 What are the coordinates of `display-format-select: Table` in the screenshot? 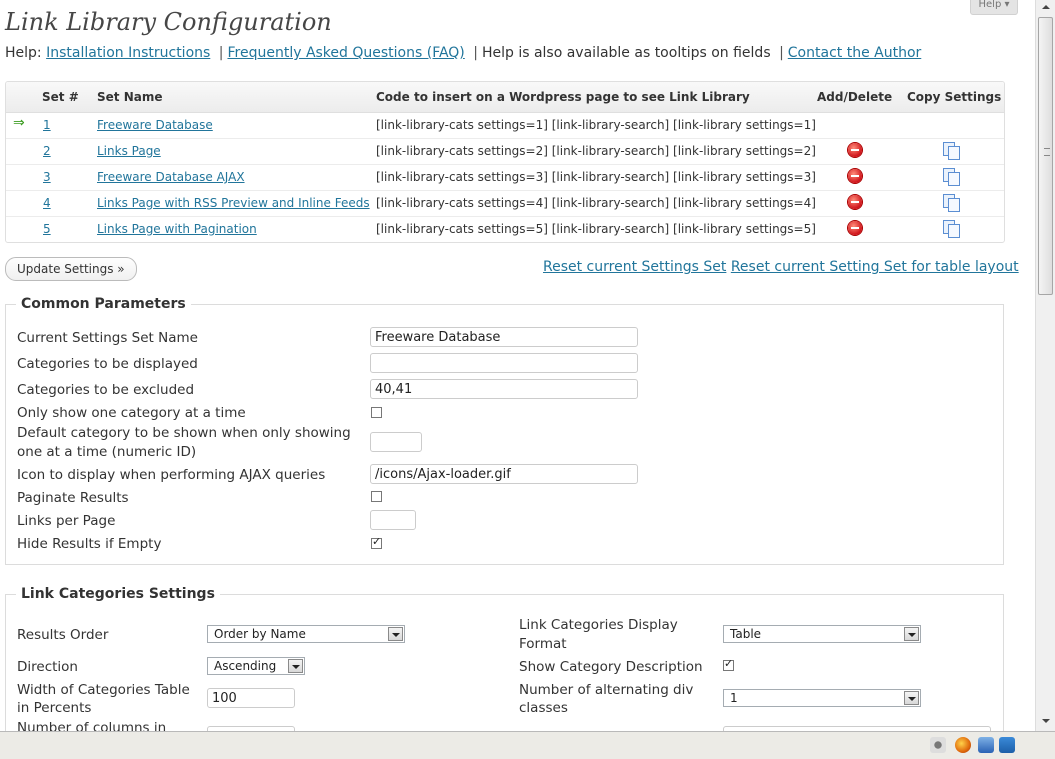 It's located at (822, 634).